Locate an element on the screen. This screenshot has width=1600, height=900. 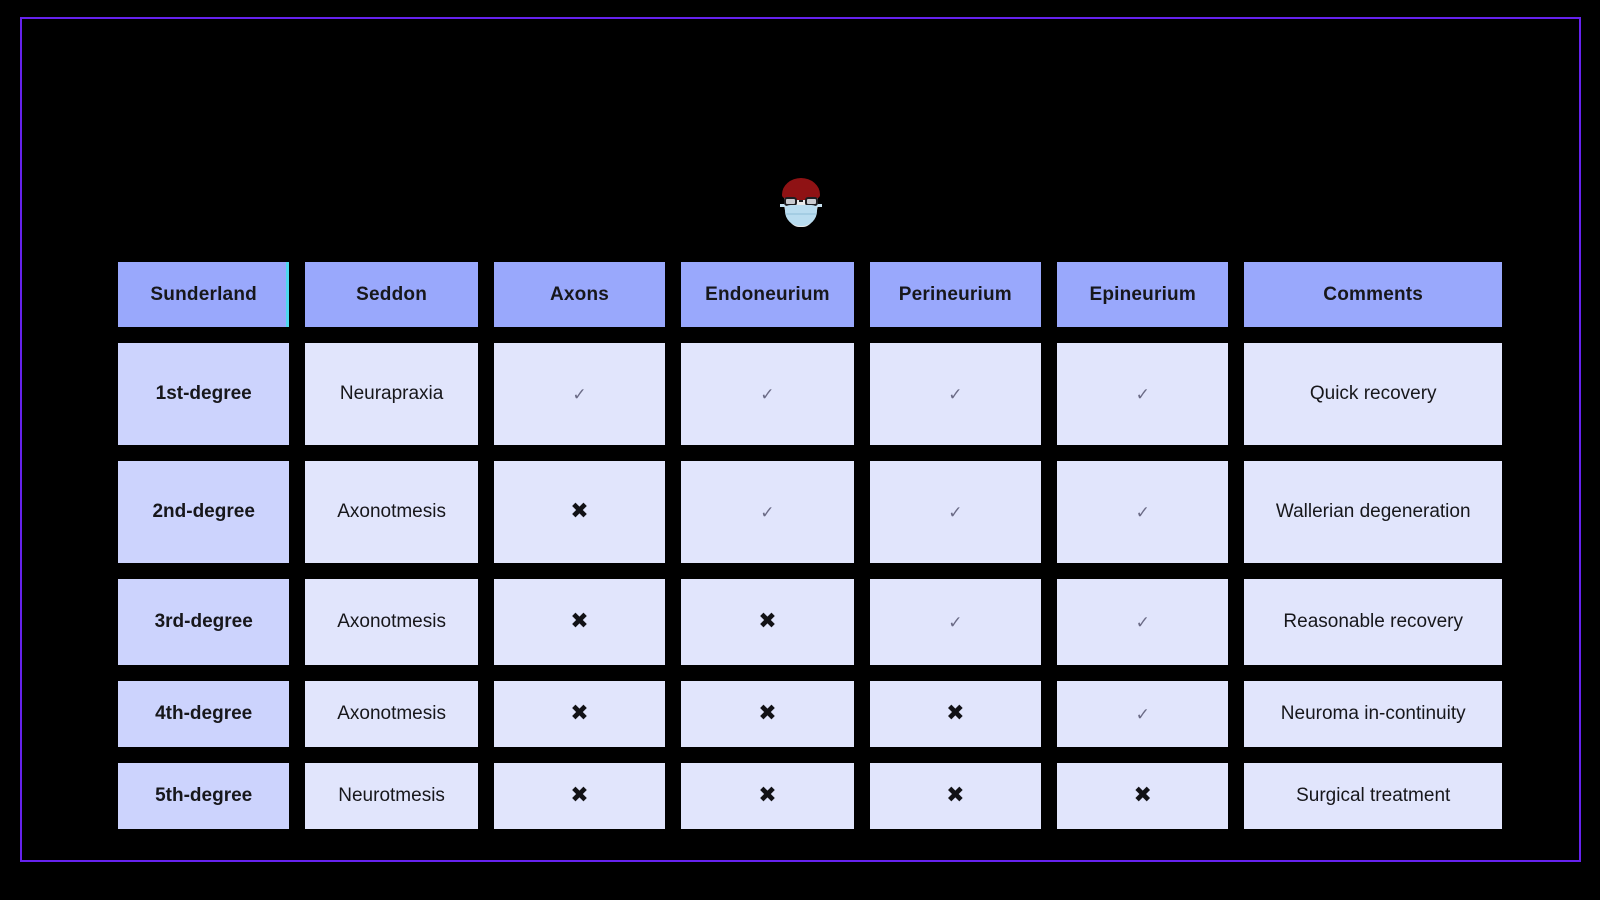
avatar-glasses-bridge is located at coordinates (800, 201).